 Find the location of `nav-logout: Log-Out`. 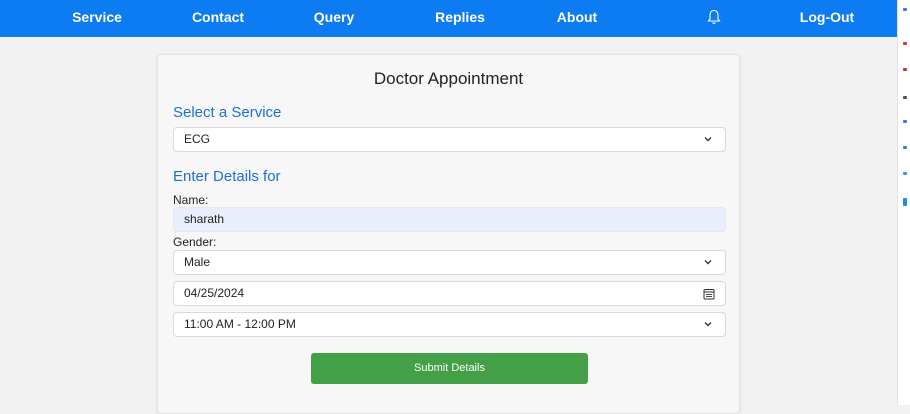

nav-logout: Log-Out is located at coordinates (827, 18).